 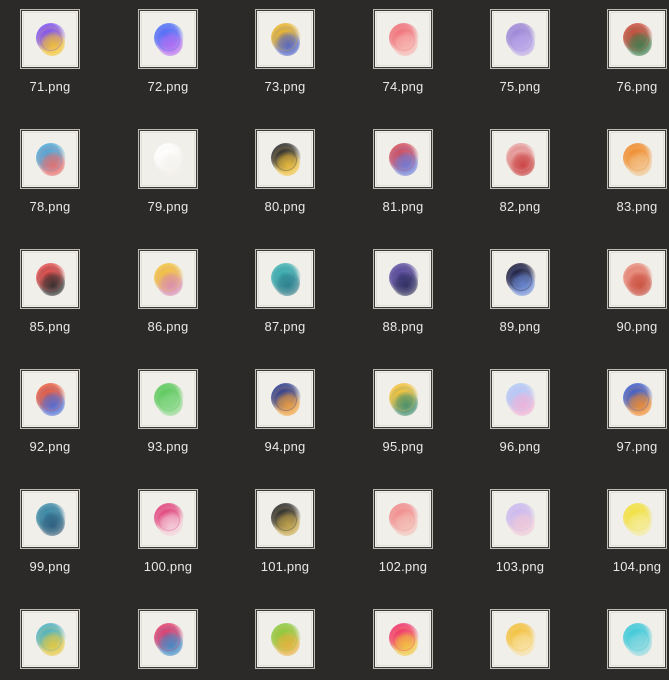 What do you see at coordinates (285, 446) in the screenshot?
I see `file-name-label: 94.png` at bounding box center [285, 446].